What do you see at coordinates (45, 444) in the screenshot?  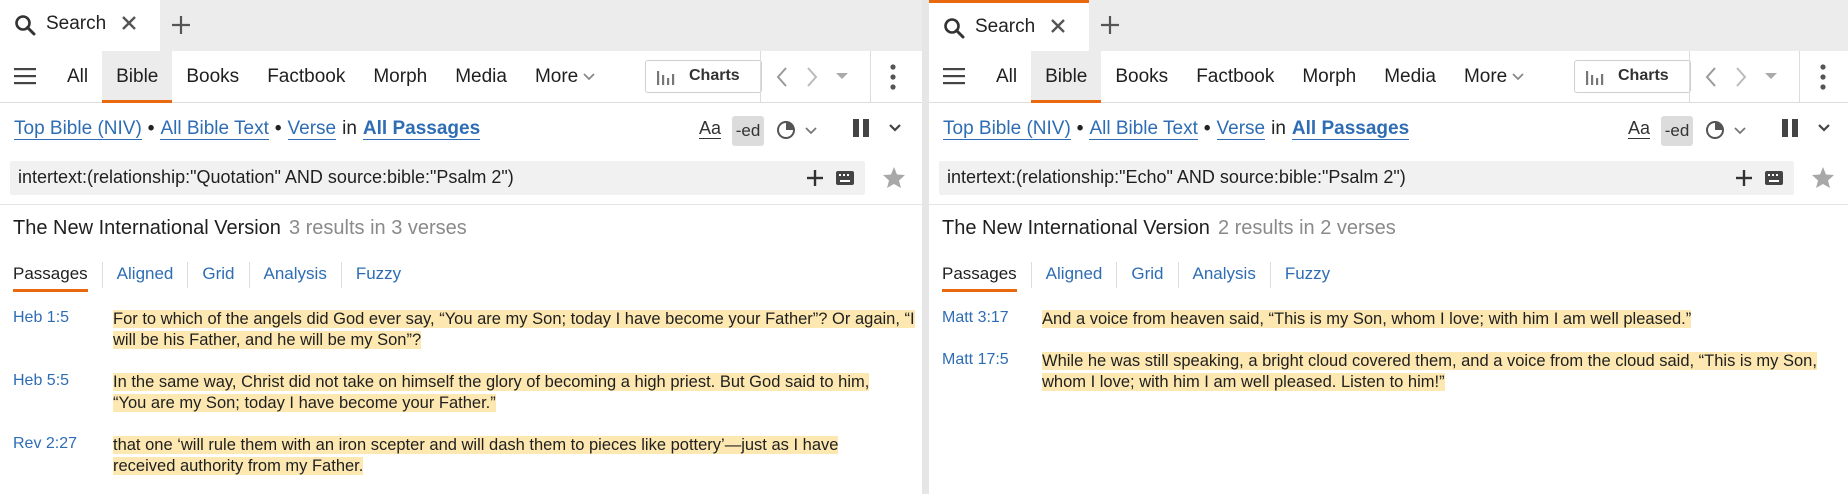 I see `verse-reference: Rev 2:27` at bounding box center [45, 444].